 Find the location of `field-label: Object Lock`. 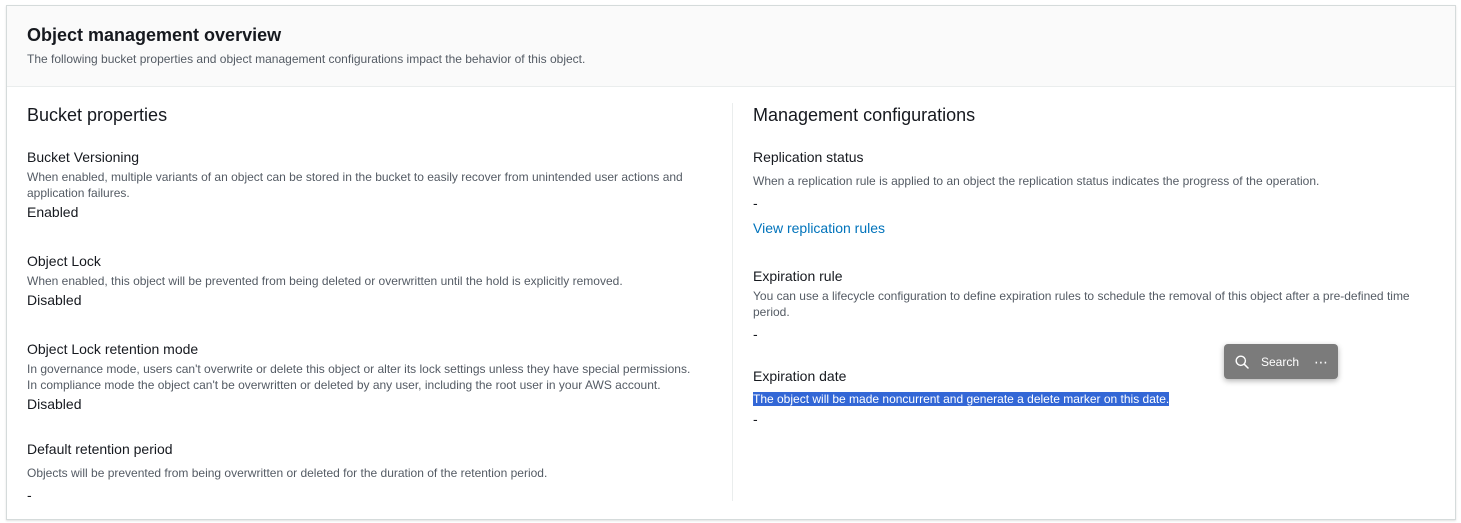

field-label: Object Lock is located at coordinates (64, 261).